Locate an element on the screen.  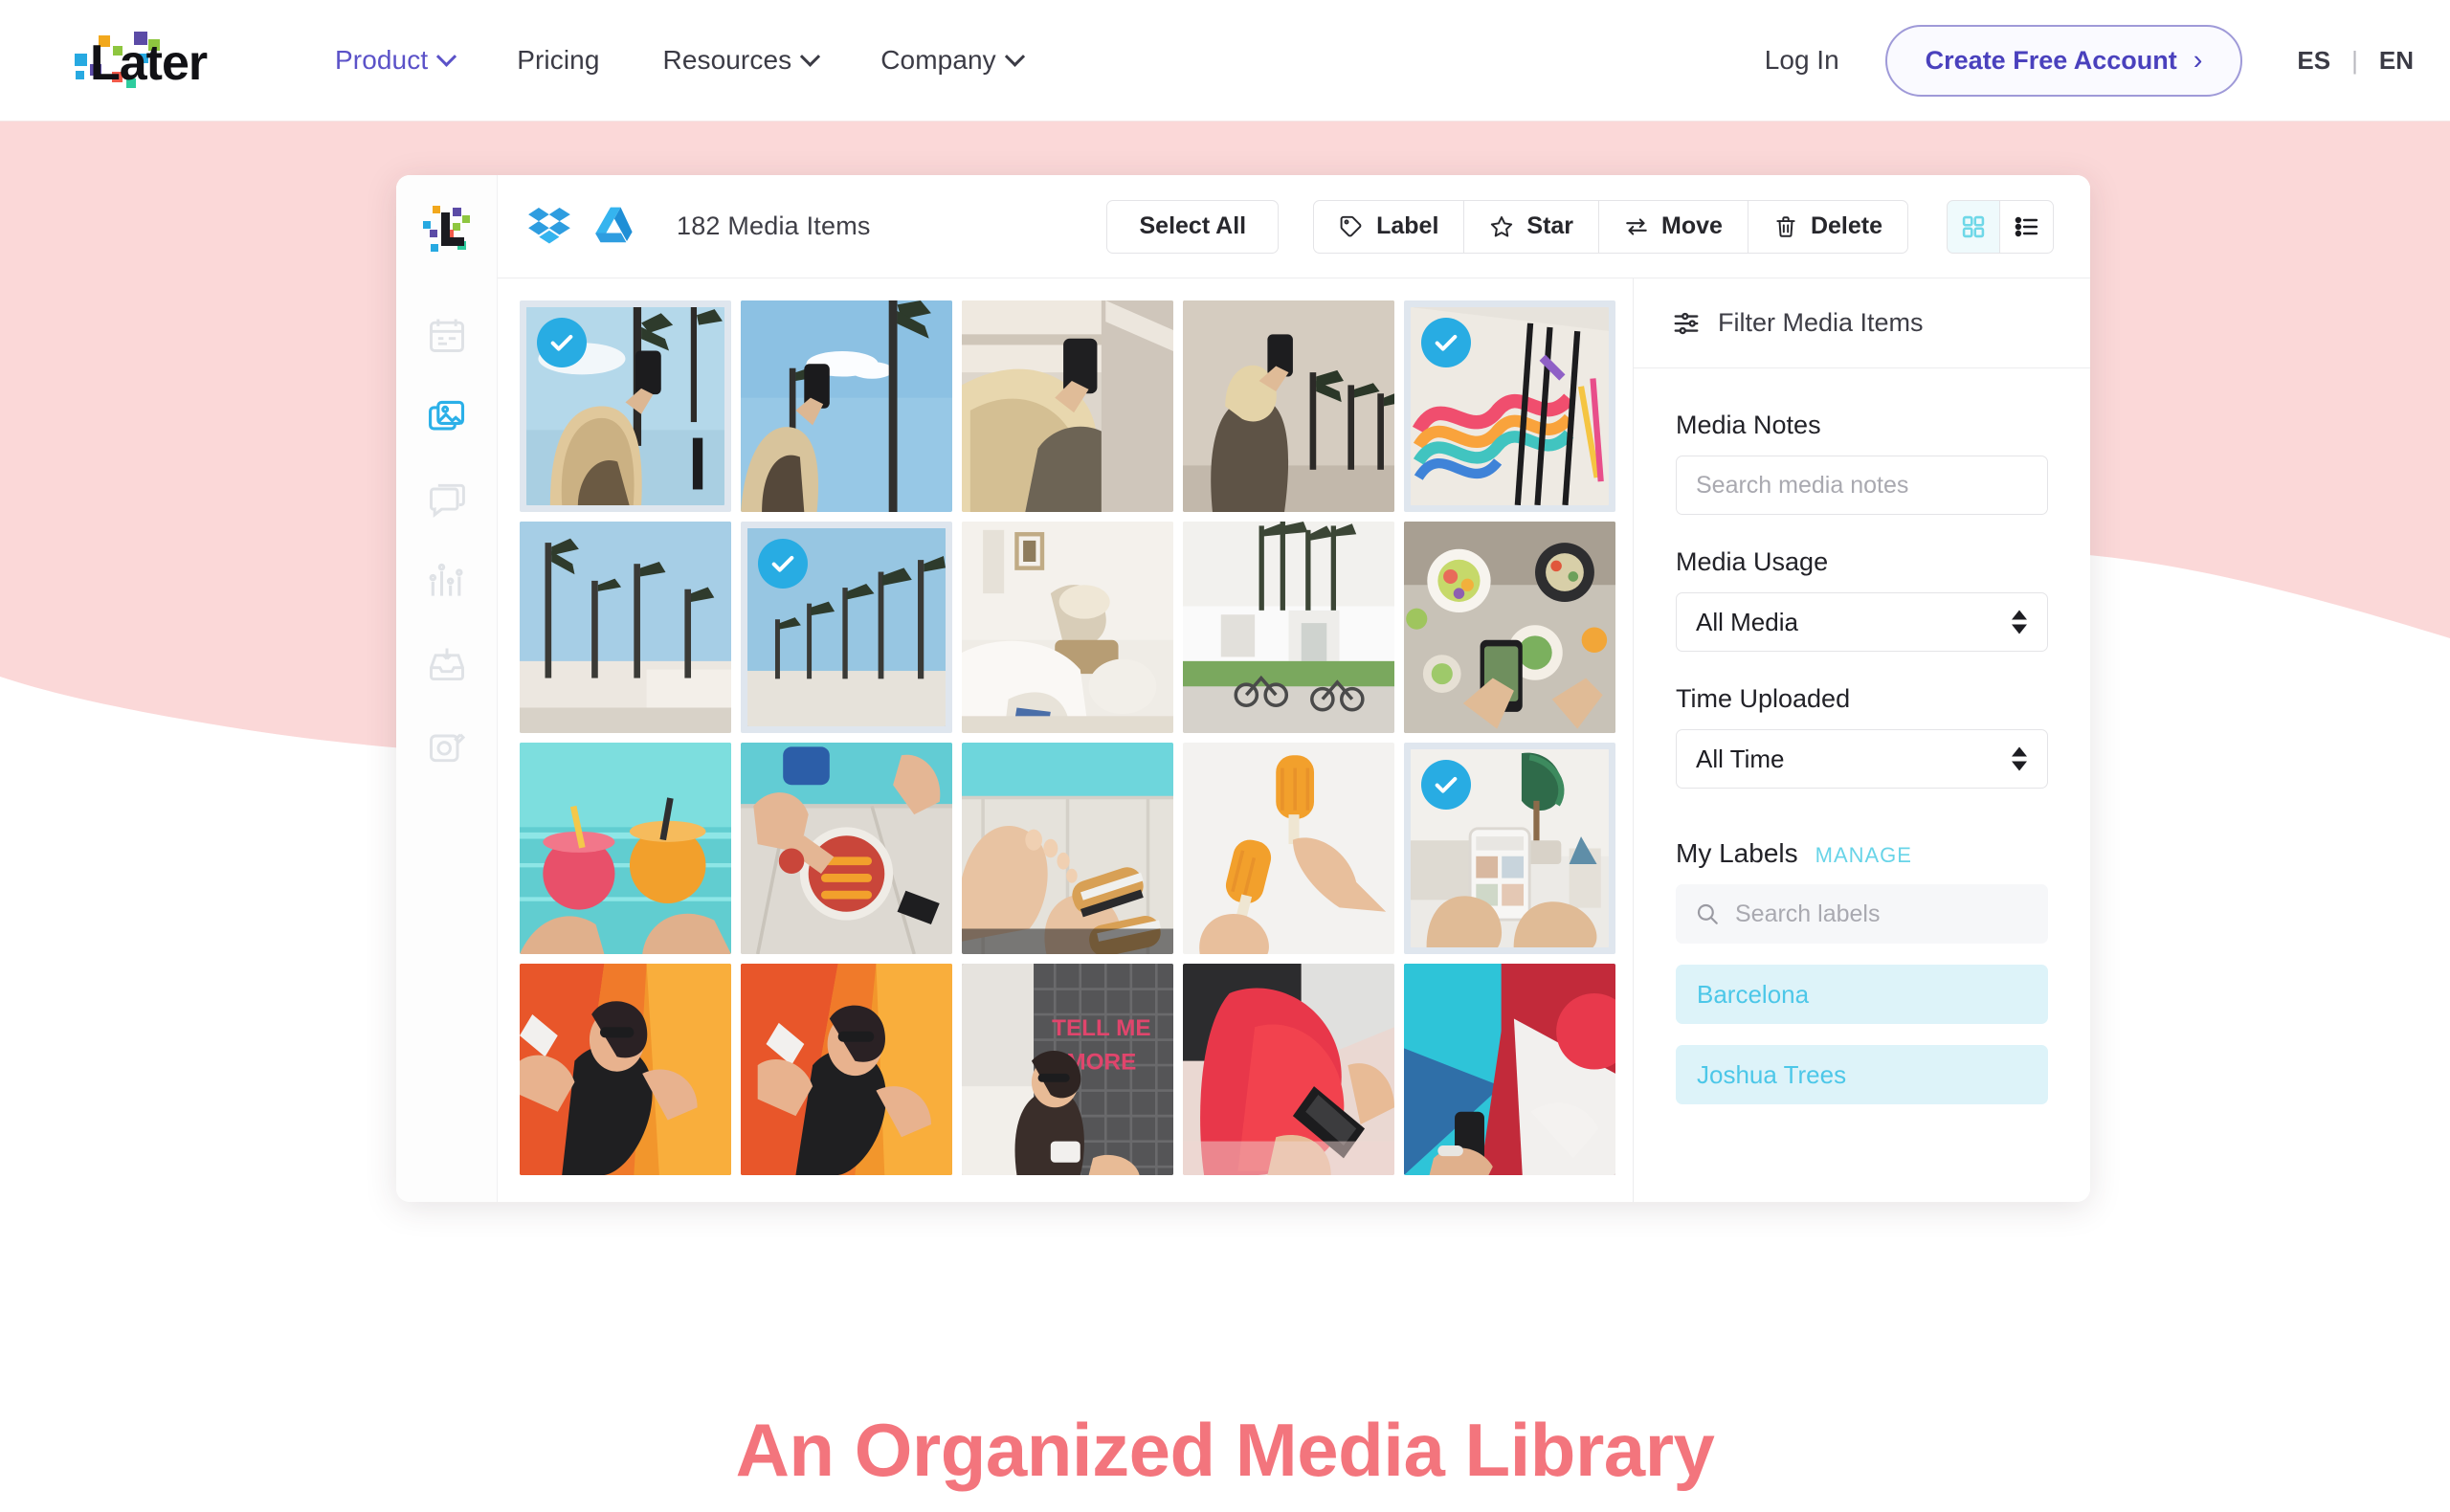
media-notes-input is located at coordinates (1862, 485).